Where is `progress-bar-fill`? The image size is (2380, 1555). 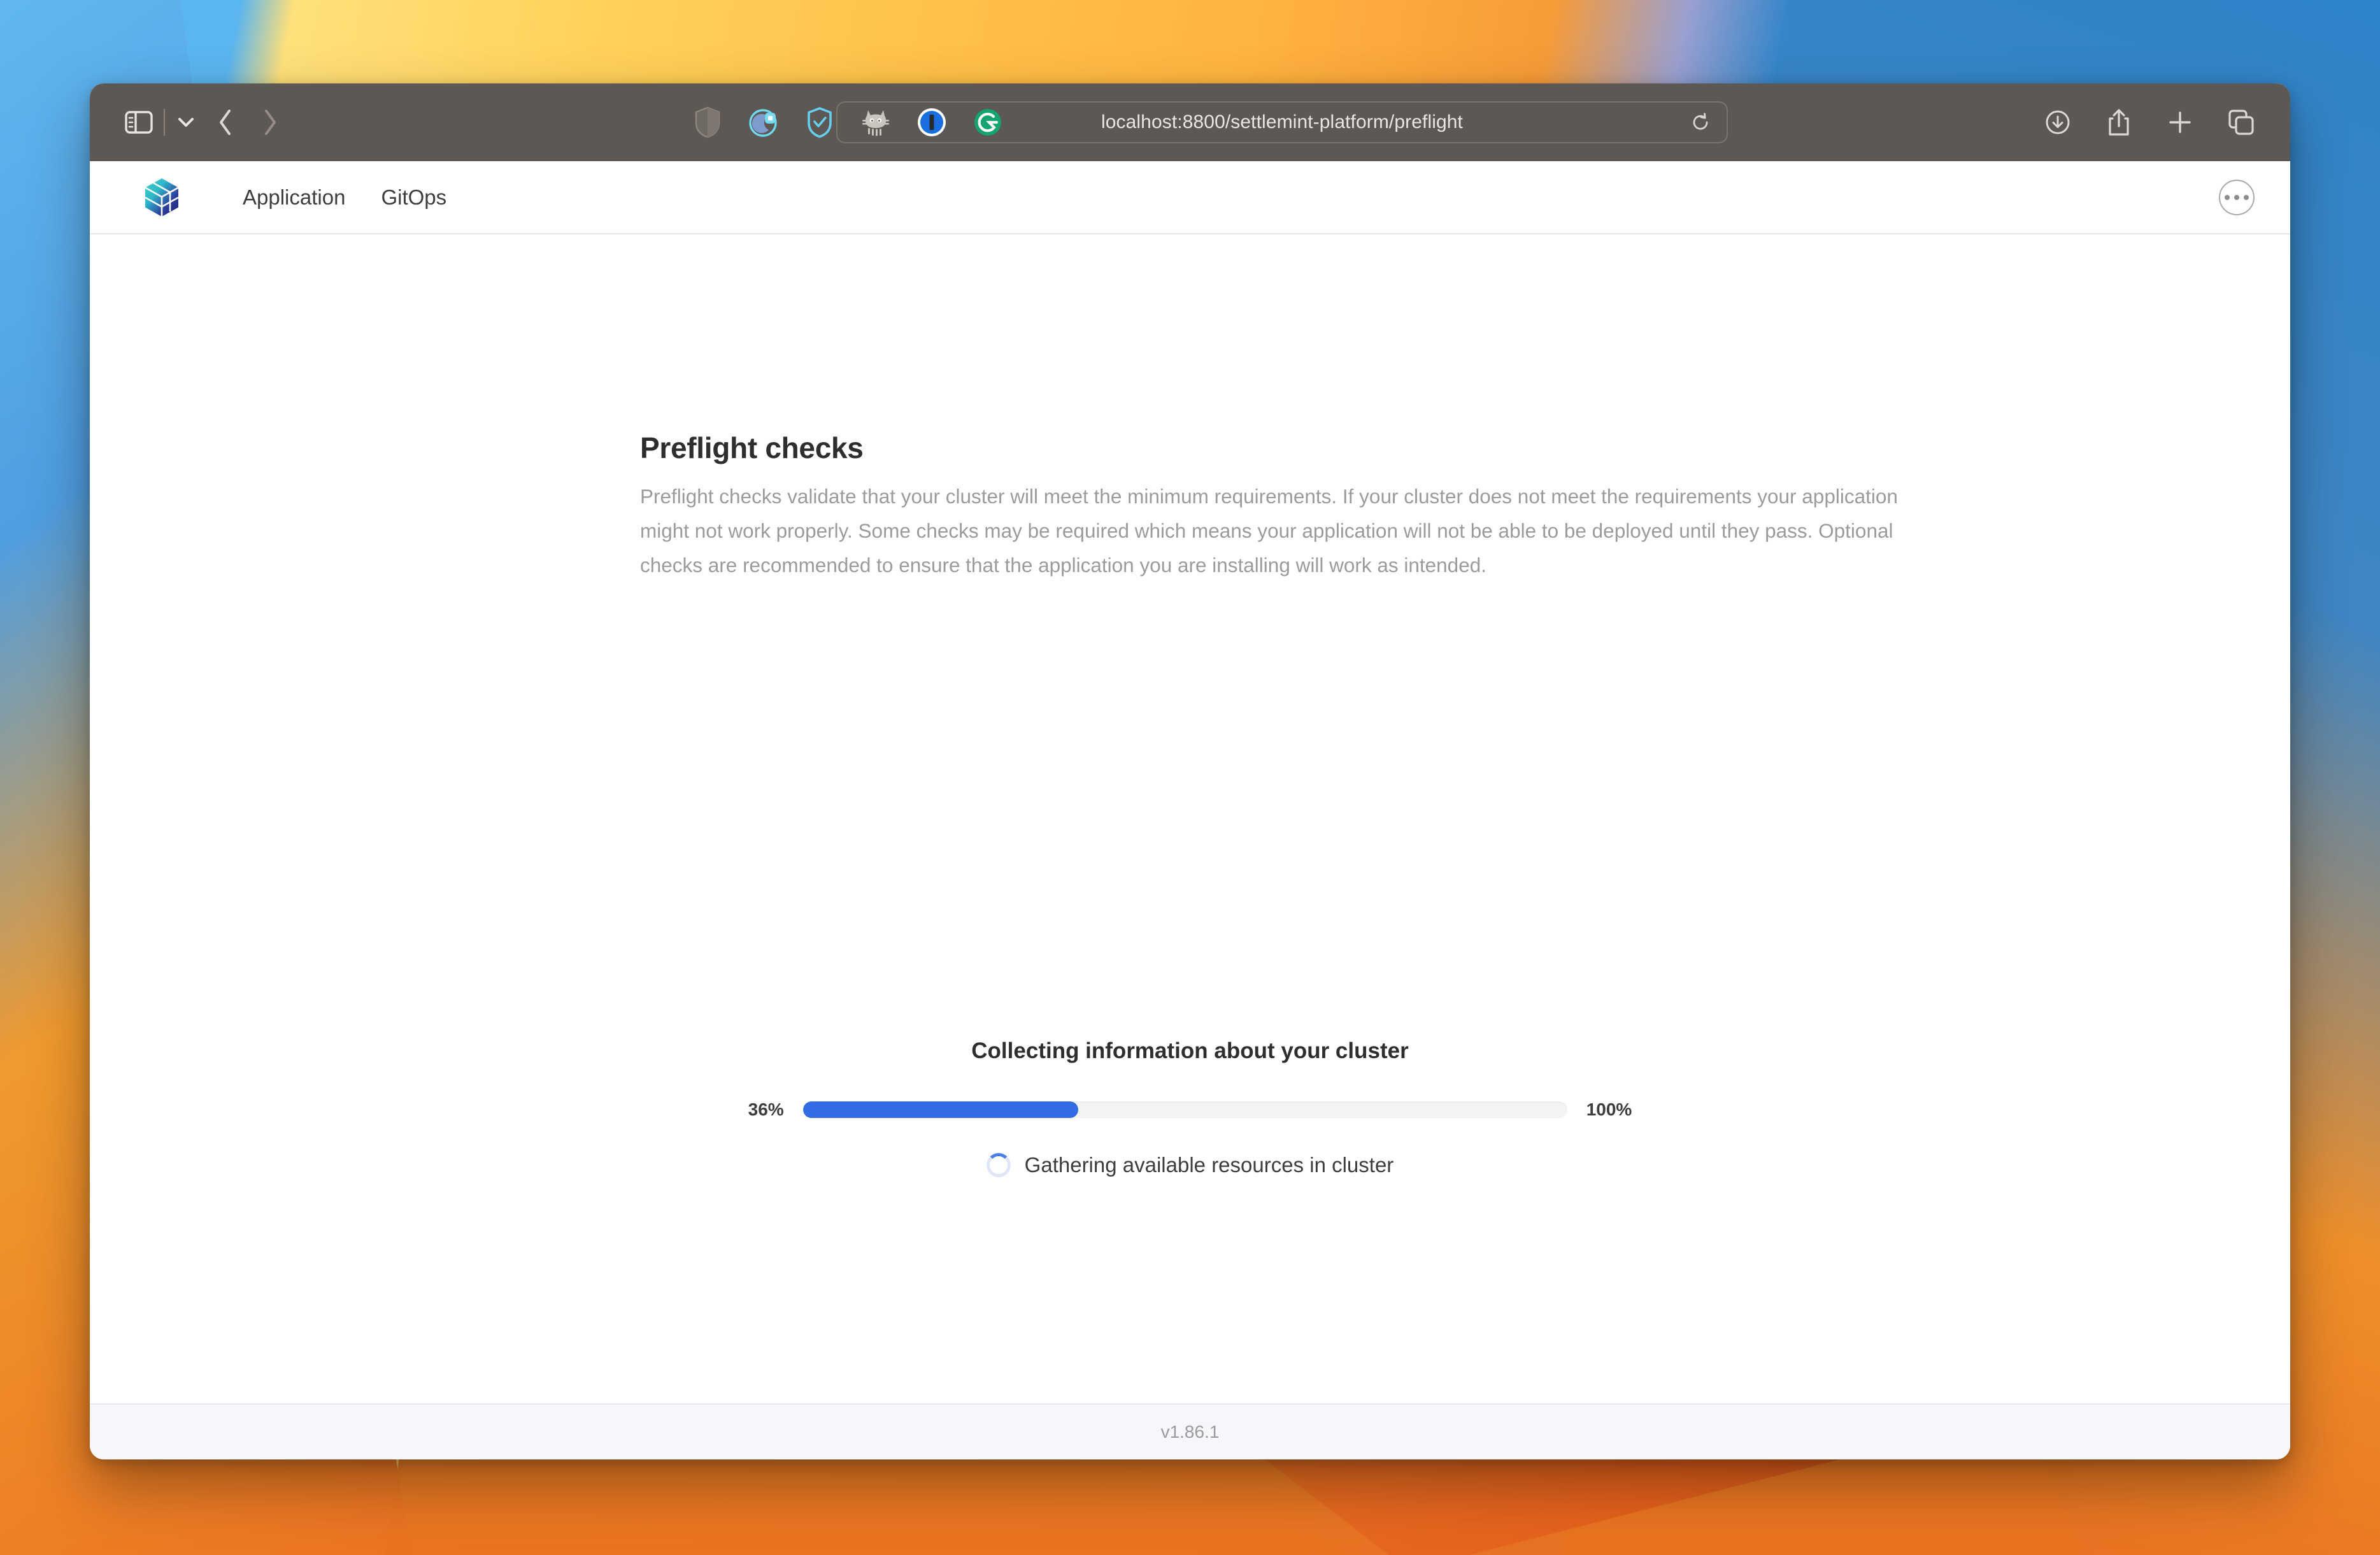 progress-bar-fill is located at coordinates (940, 1109).